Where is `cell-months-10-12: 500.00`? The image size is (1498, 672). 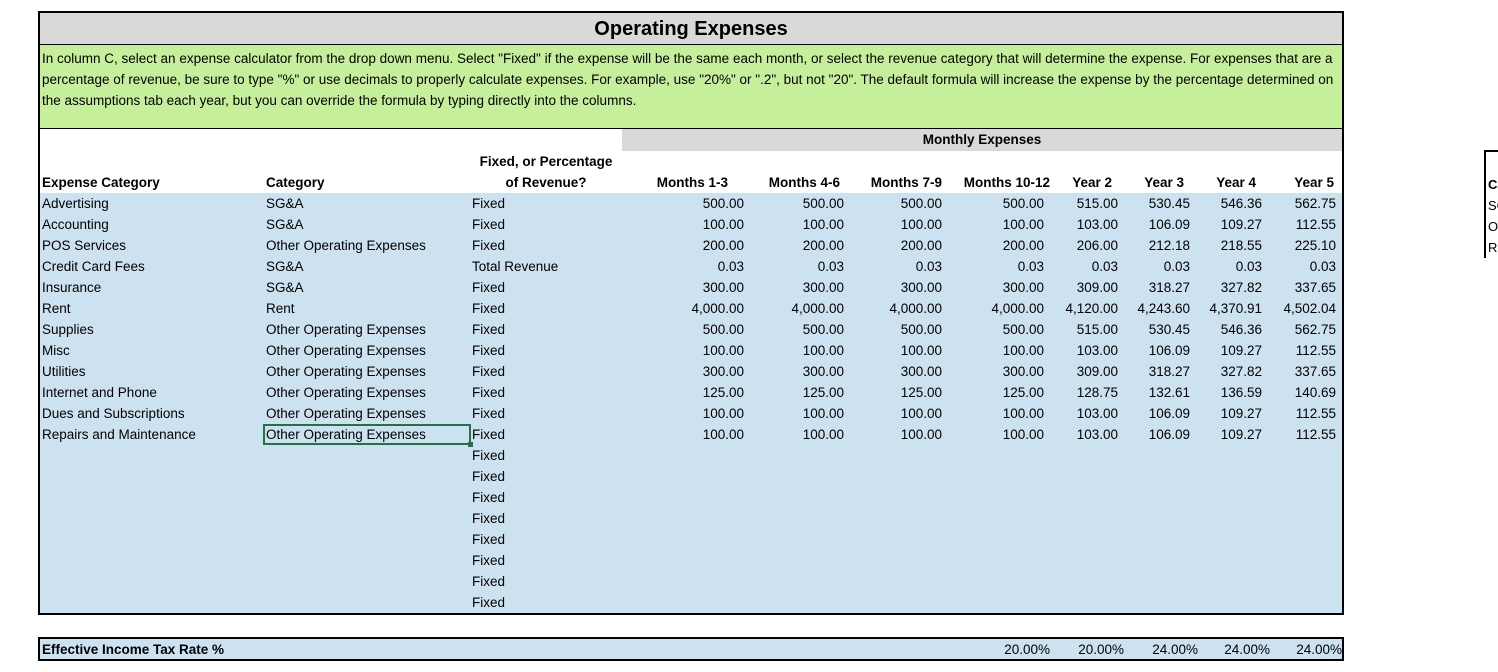 cell-months-10-12: 500.00 is located at coordinates (995, 329).